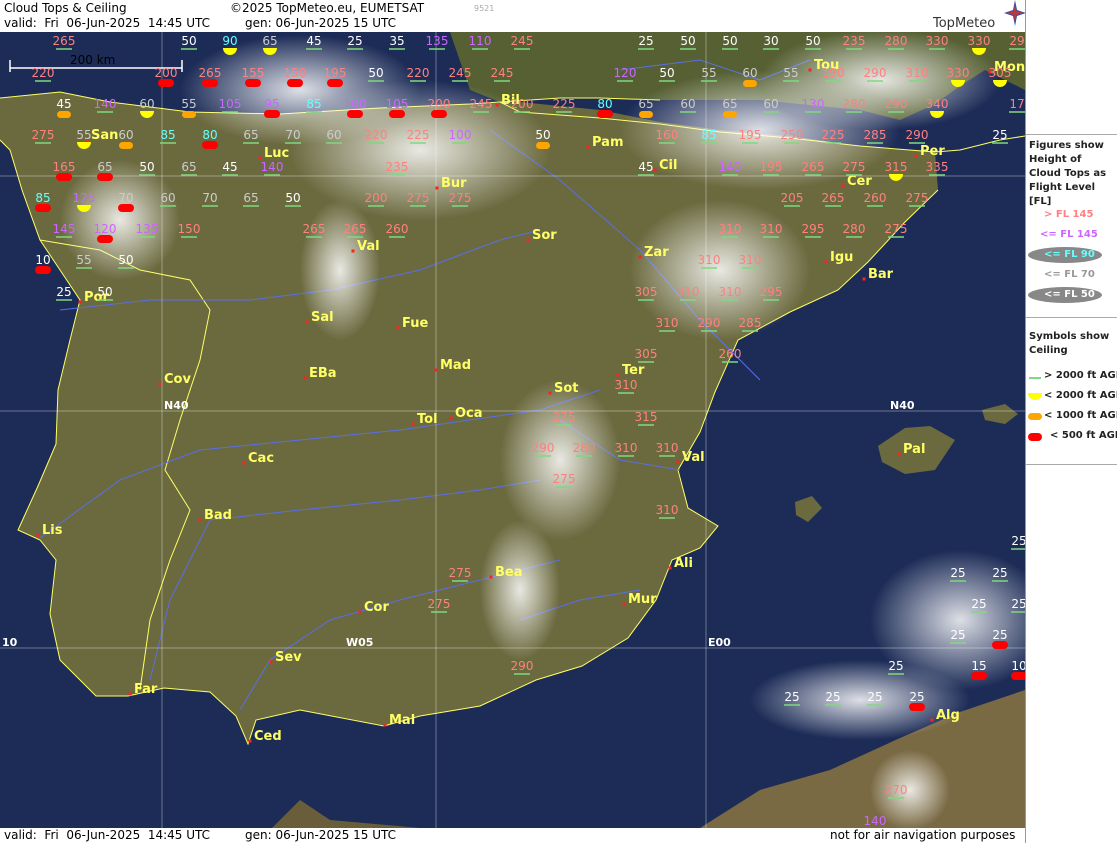  Describe the element at coordinates (437, 42) in the screenshot. I see `observation: 135` at that location.